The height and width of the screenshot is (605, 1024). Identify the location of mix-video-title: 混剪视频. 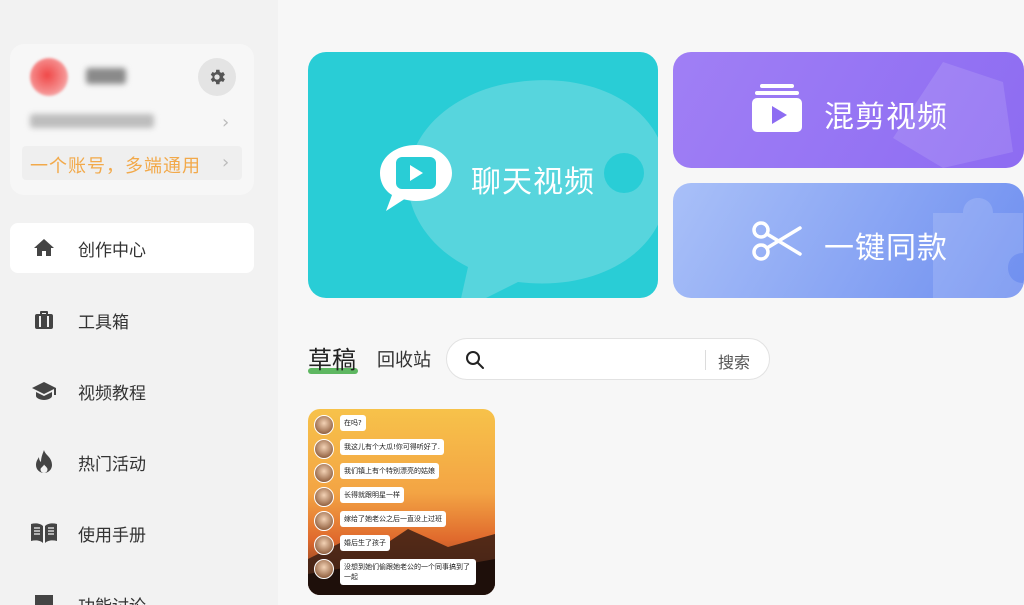
(886, 117).